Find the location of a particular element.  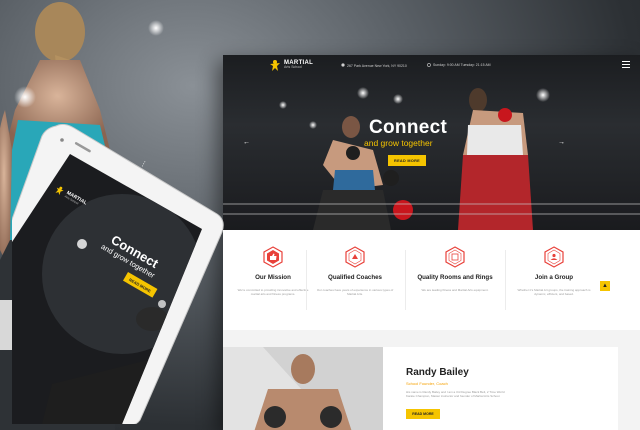

feature-title: Qualified Coaches is located at coordinates (355, 277).